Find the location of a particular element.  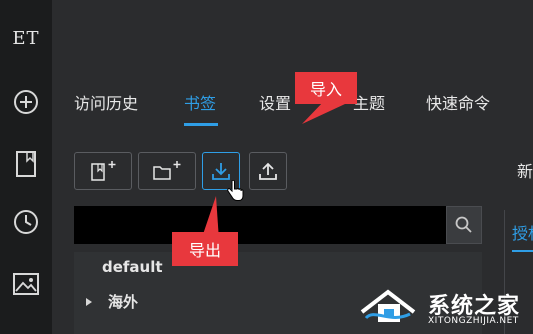

tab-quick-commands: 快速命令 is located at coordinates (458, 102).